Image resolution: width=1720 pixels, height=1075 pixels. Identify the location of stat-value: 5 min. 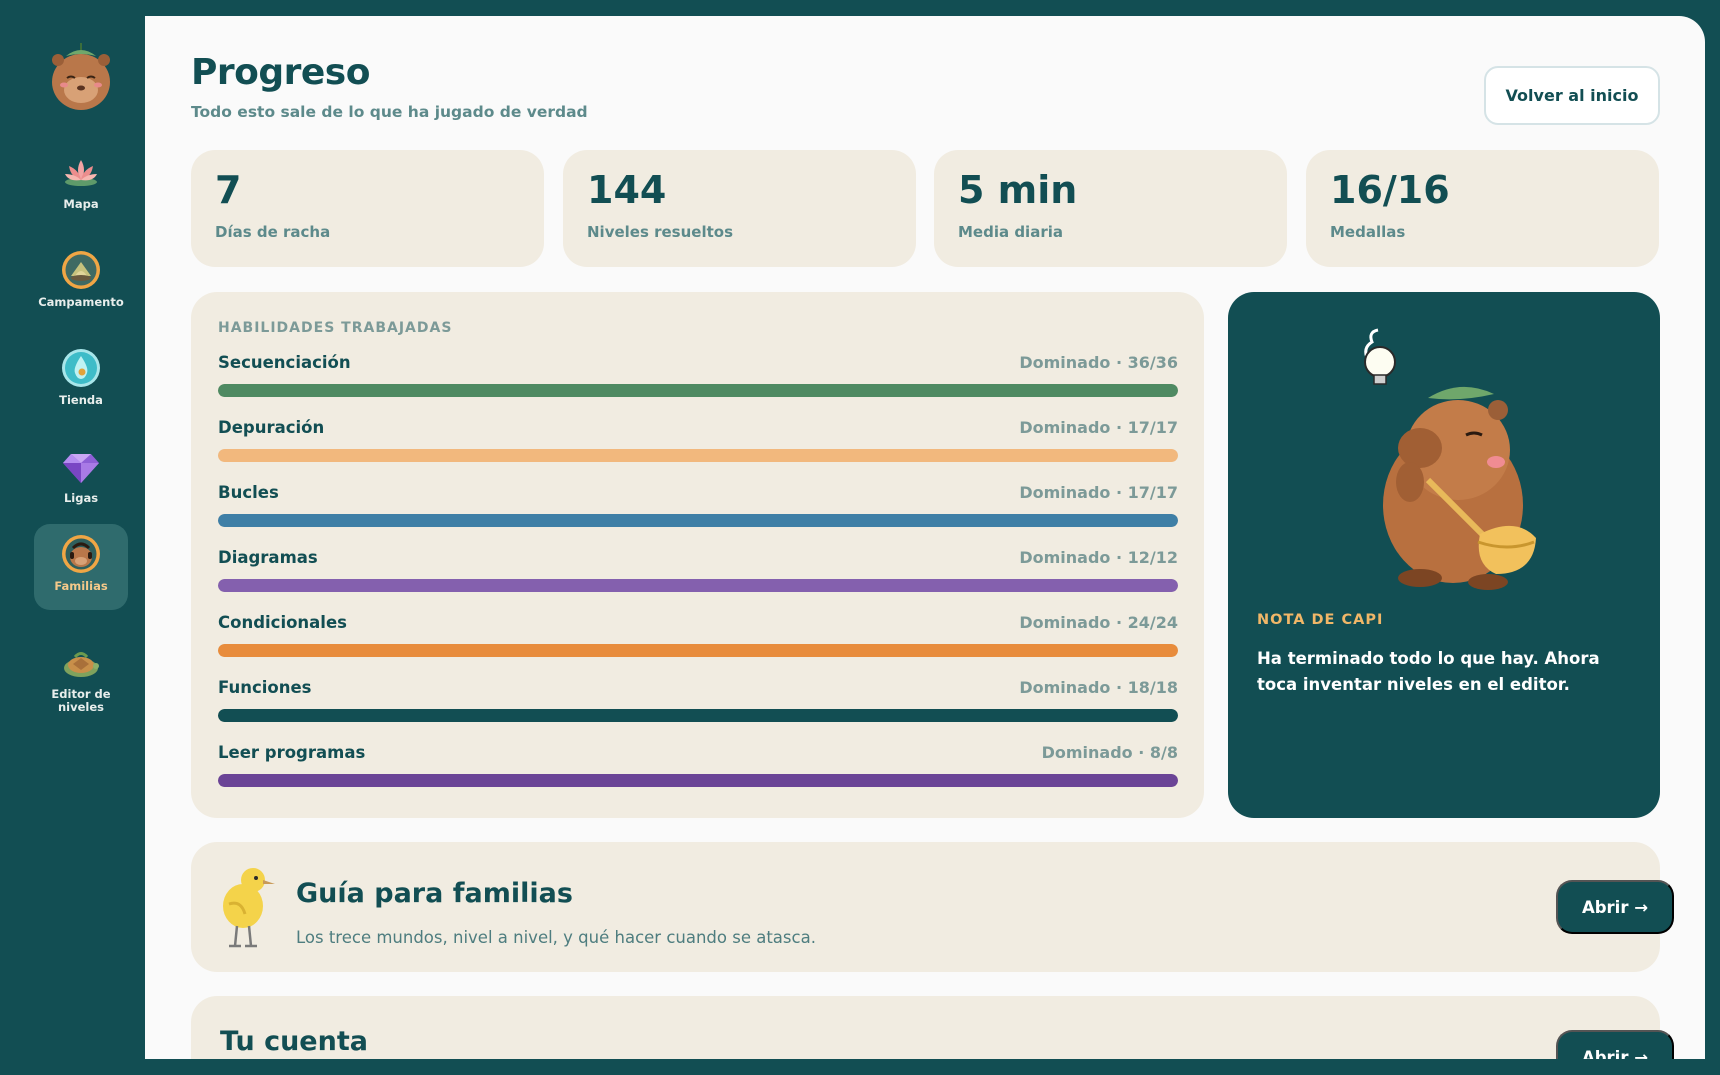
(1018, 190).